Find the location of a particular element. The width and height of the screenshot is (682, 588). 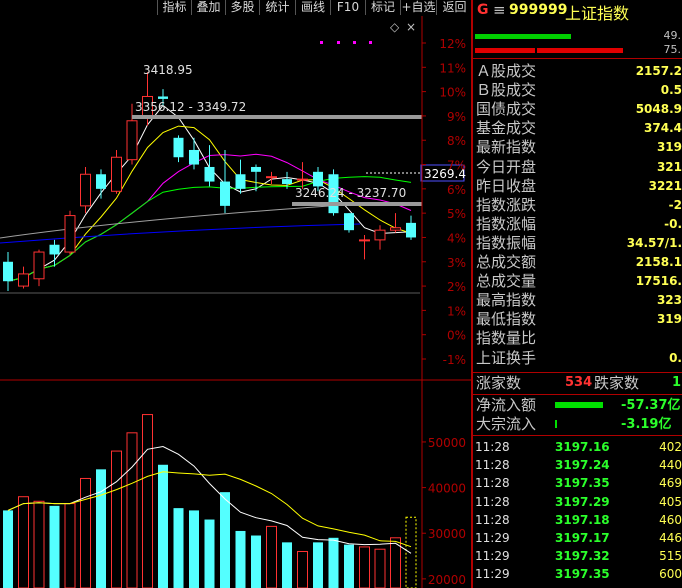

net-inflow-bar is located at coordinates (579, 405).